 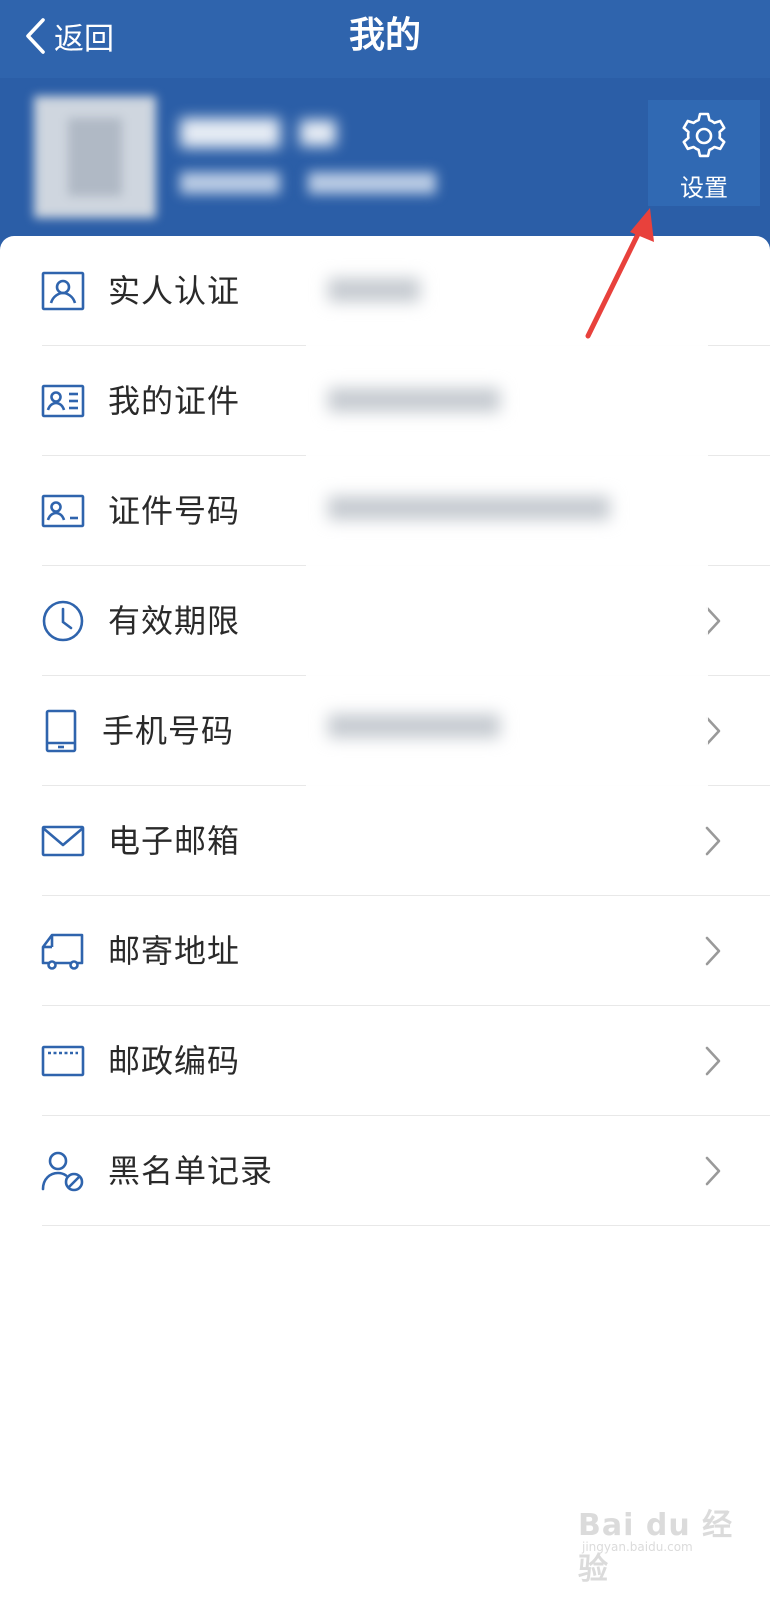 I want to click on id-number-icon, so click(x=63, y=511).